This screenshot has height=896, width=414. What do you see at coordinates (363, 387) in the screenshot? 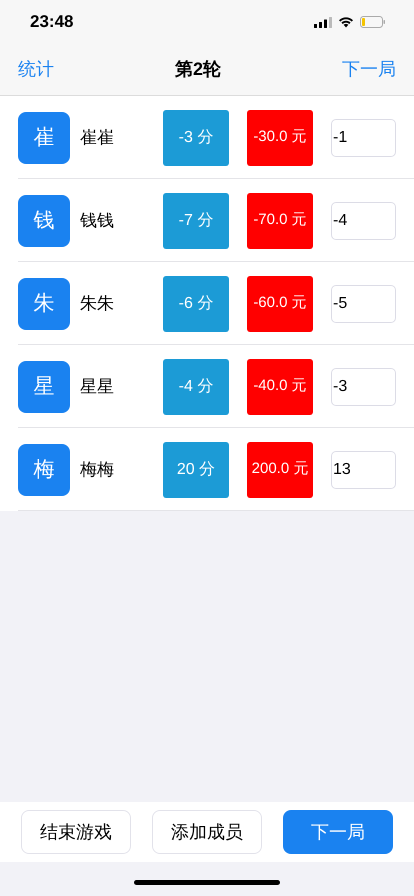
I see `score-input: -3` at bounding box center [363, 387].